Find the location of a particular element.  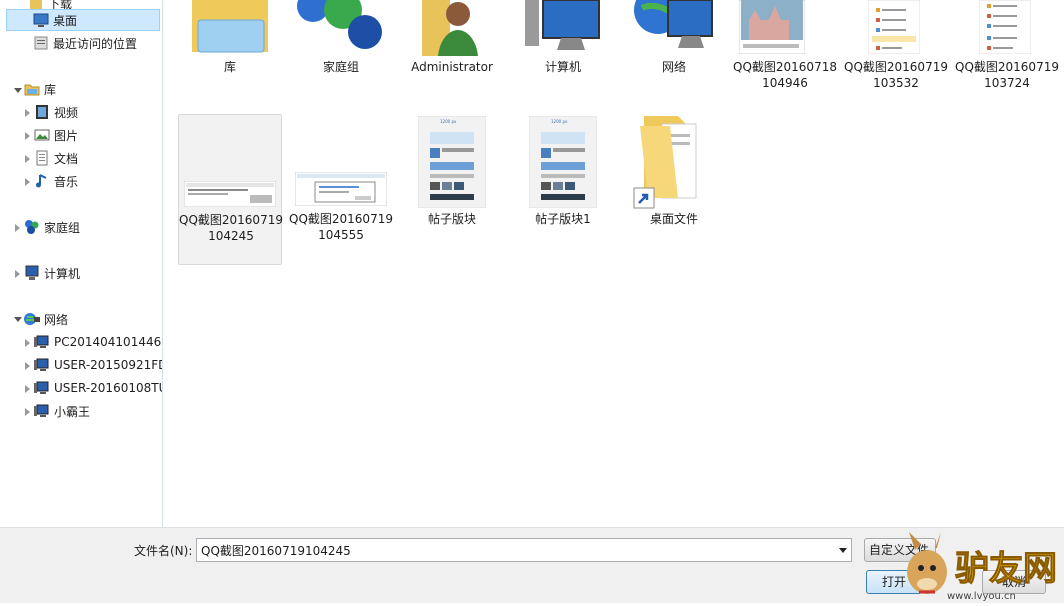

file-item-screenshot-selected: QQ截图20160719104245 is located at coordinates (230, 189).